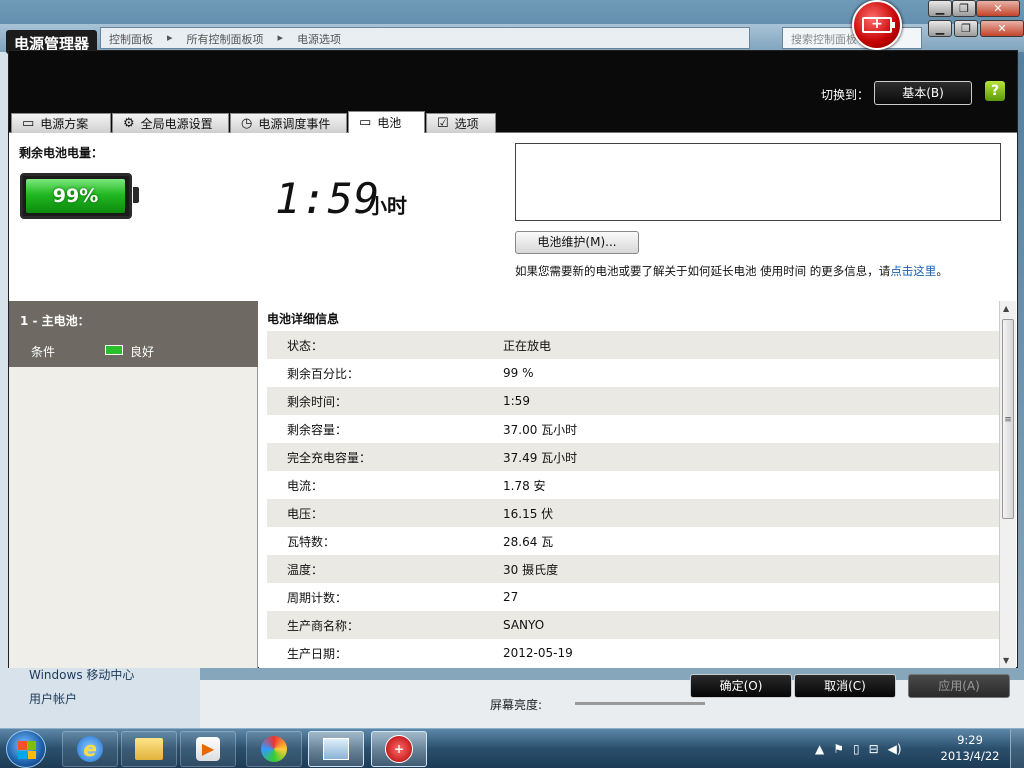 The height and width of the screenshot is (768, 1024). I want to click on detail-key: 温度：, so click(305, 569).